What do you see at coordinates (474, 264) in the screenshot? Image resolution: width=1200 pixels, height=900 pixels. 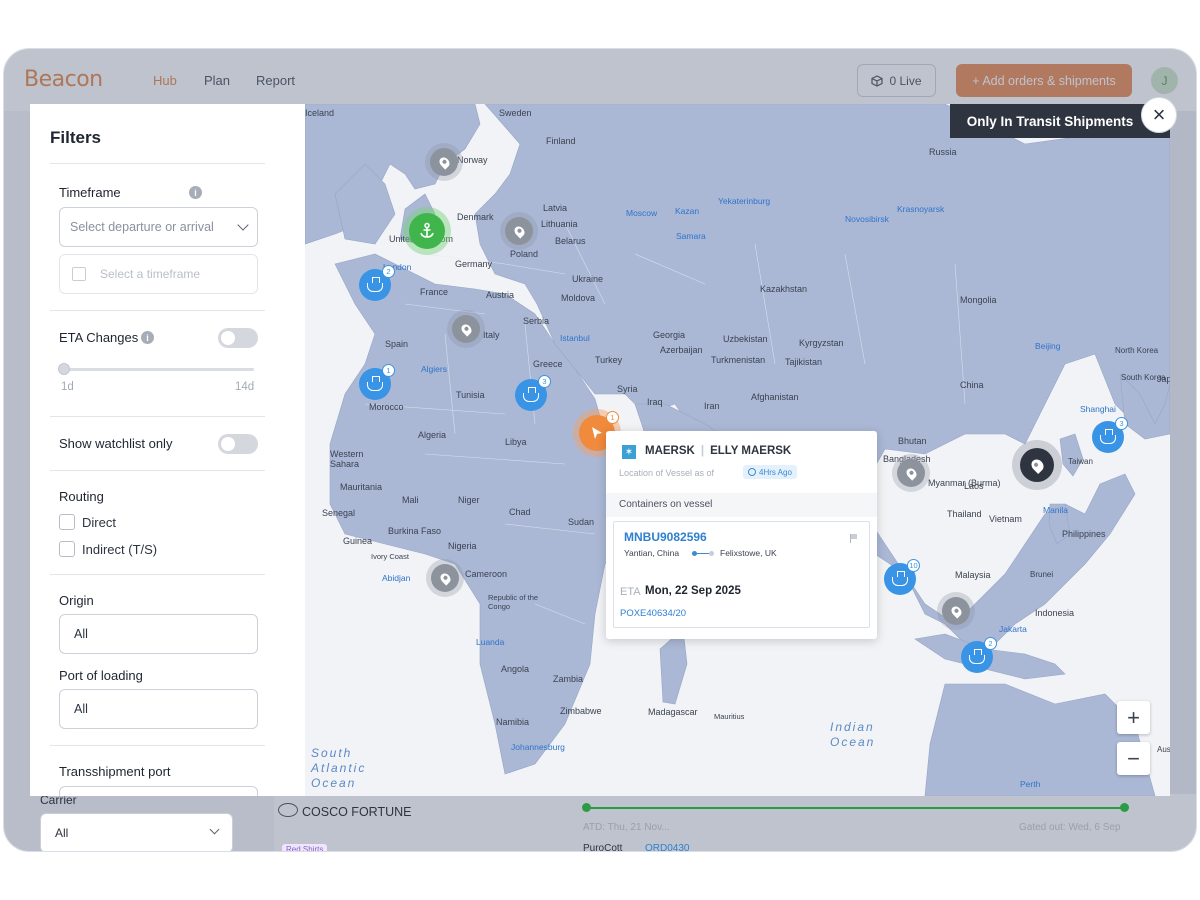 I see `country-label: Germany` at bounding box center [474, 264].